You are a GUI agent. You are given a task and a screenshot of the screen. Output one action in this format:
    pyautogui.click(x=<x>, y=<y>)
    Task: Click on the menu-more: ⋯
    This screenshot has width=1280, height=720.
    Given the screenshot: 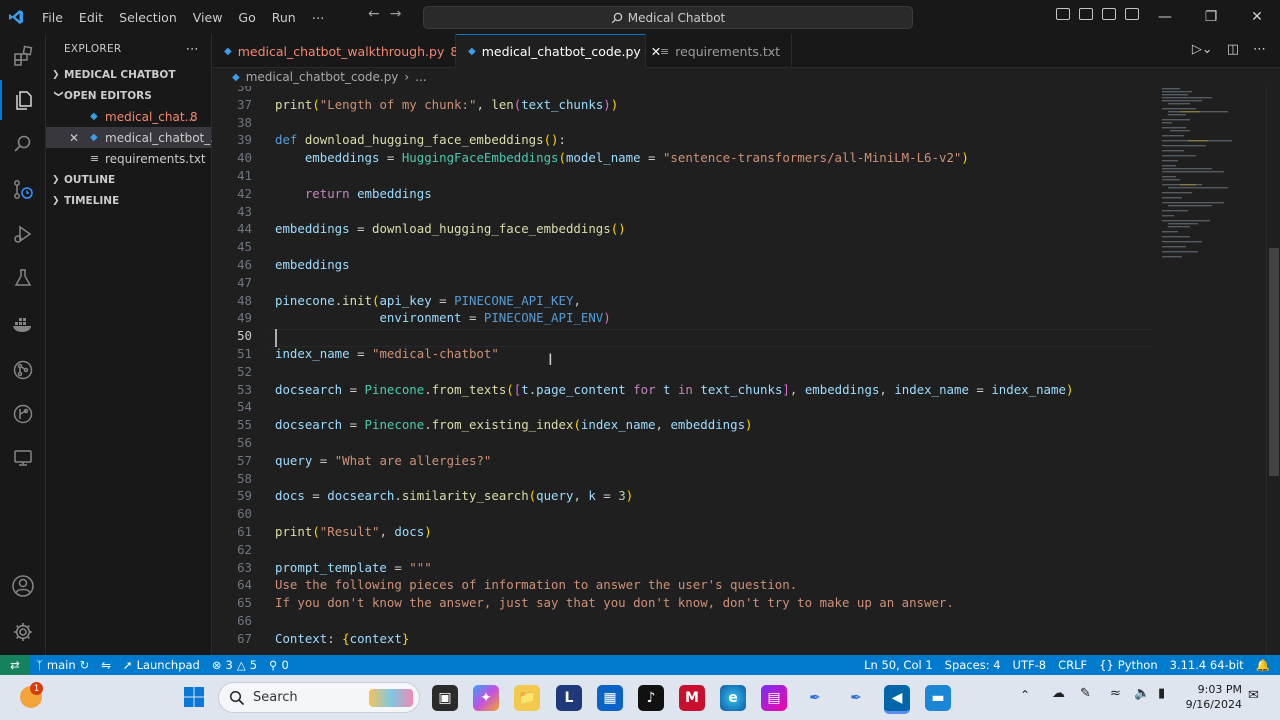 What is the action you would take?
    pyautogui.click(x=318, y=17)
    